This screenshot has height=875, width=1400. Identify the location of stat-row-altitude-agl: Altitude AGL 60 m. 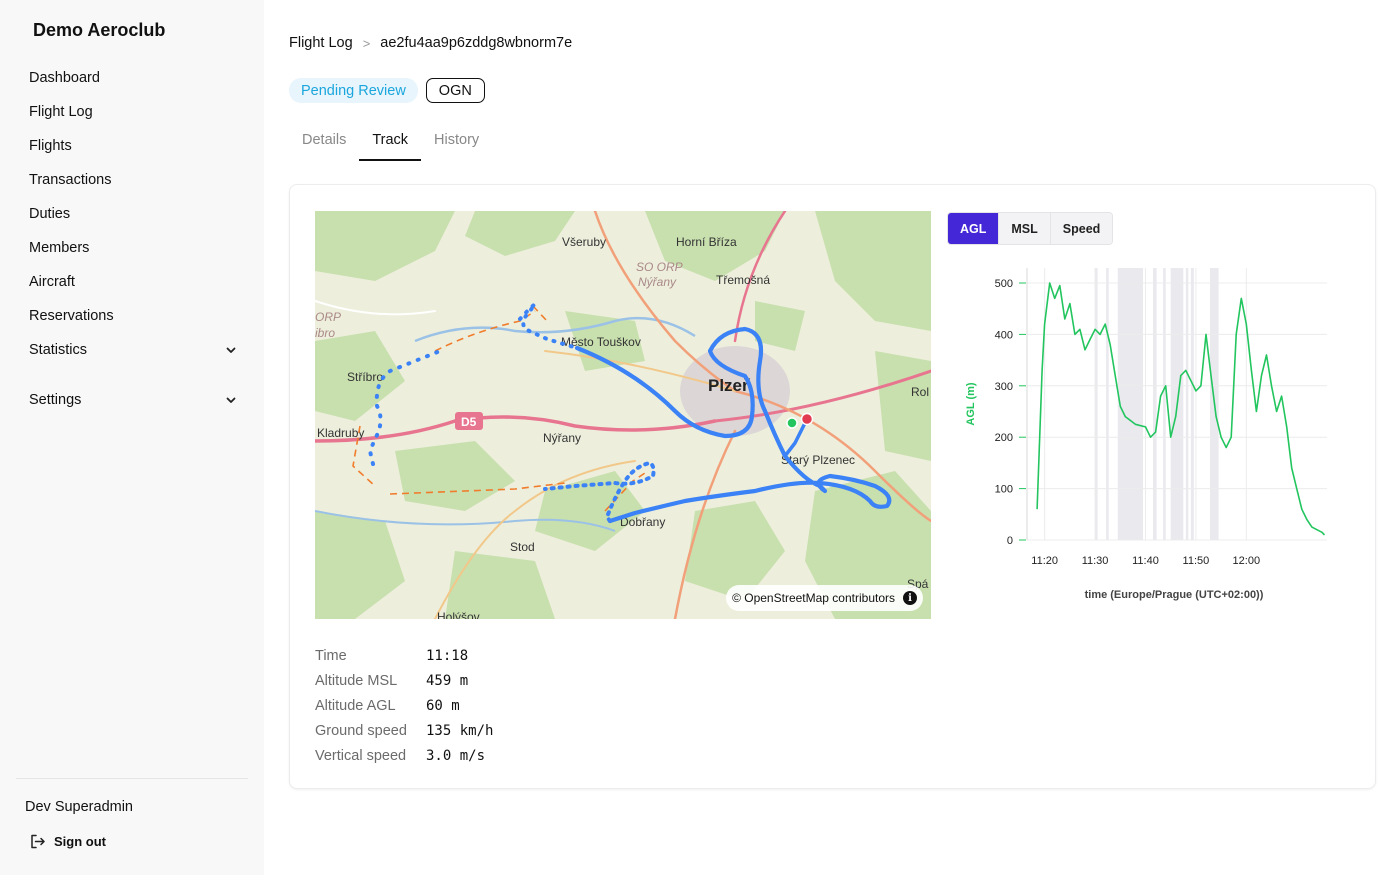
(404, 705).